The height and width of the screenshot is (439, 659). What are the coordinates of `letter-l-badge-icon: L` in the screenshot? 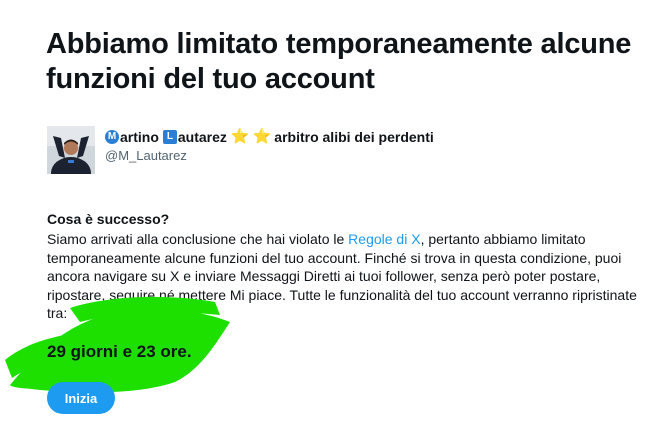 It's located at (169, 137).